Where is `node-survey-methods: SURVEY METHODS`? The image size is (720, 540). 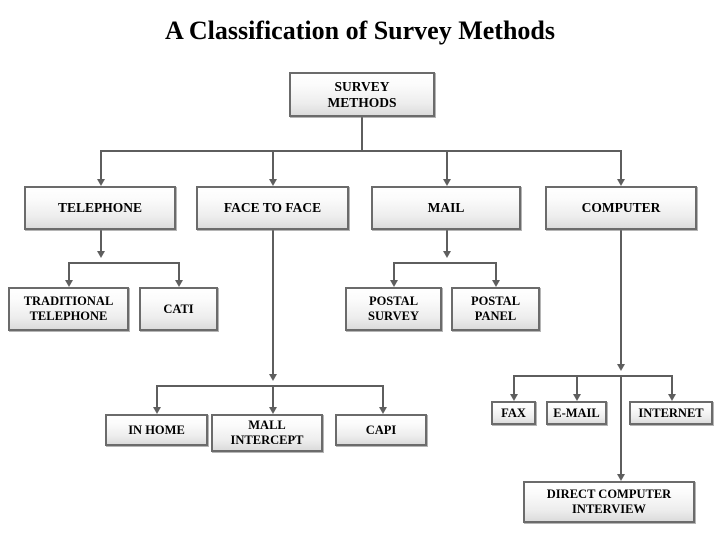
node-survey-methods: SURVEY METHODS is located at coordinates (362, 94).